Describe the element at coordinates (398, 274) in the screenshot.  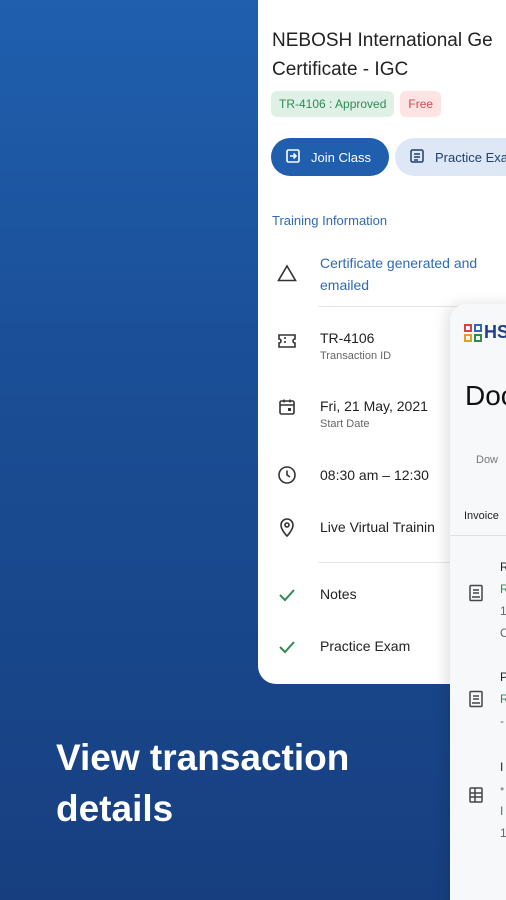
I see `certificate-status-text: Certificate generated and emailed` at that location.